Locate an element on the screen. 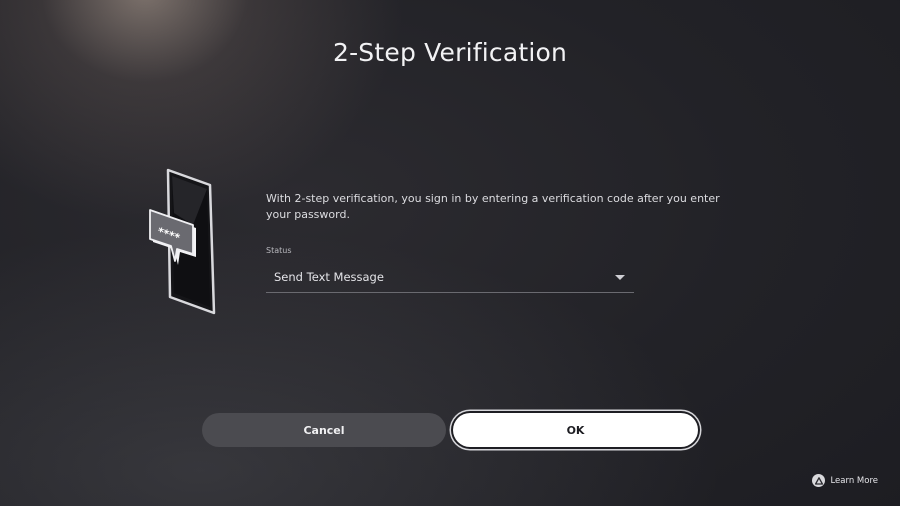  learn-more-link: Learn More is located at coordinates (845, 480).